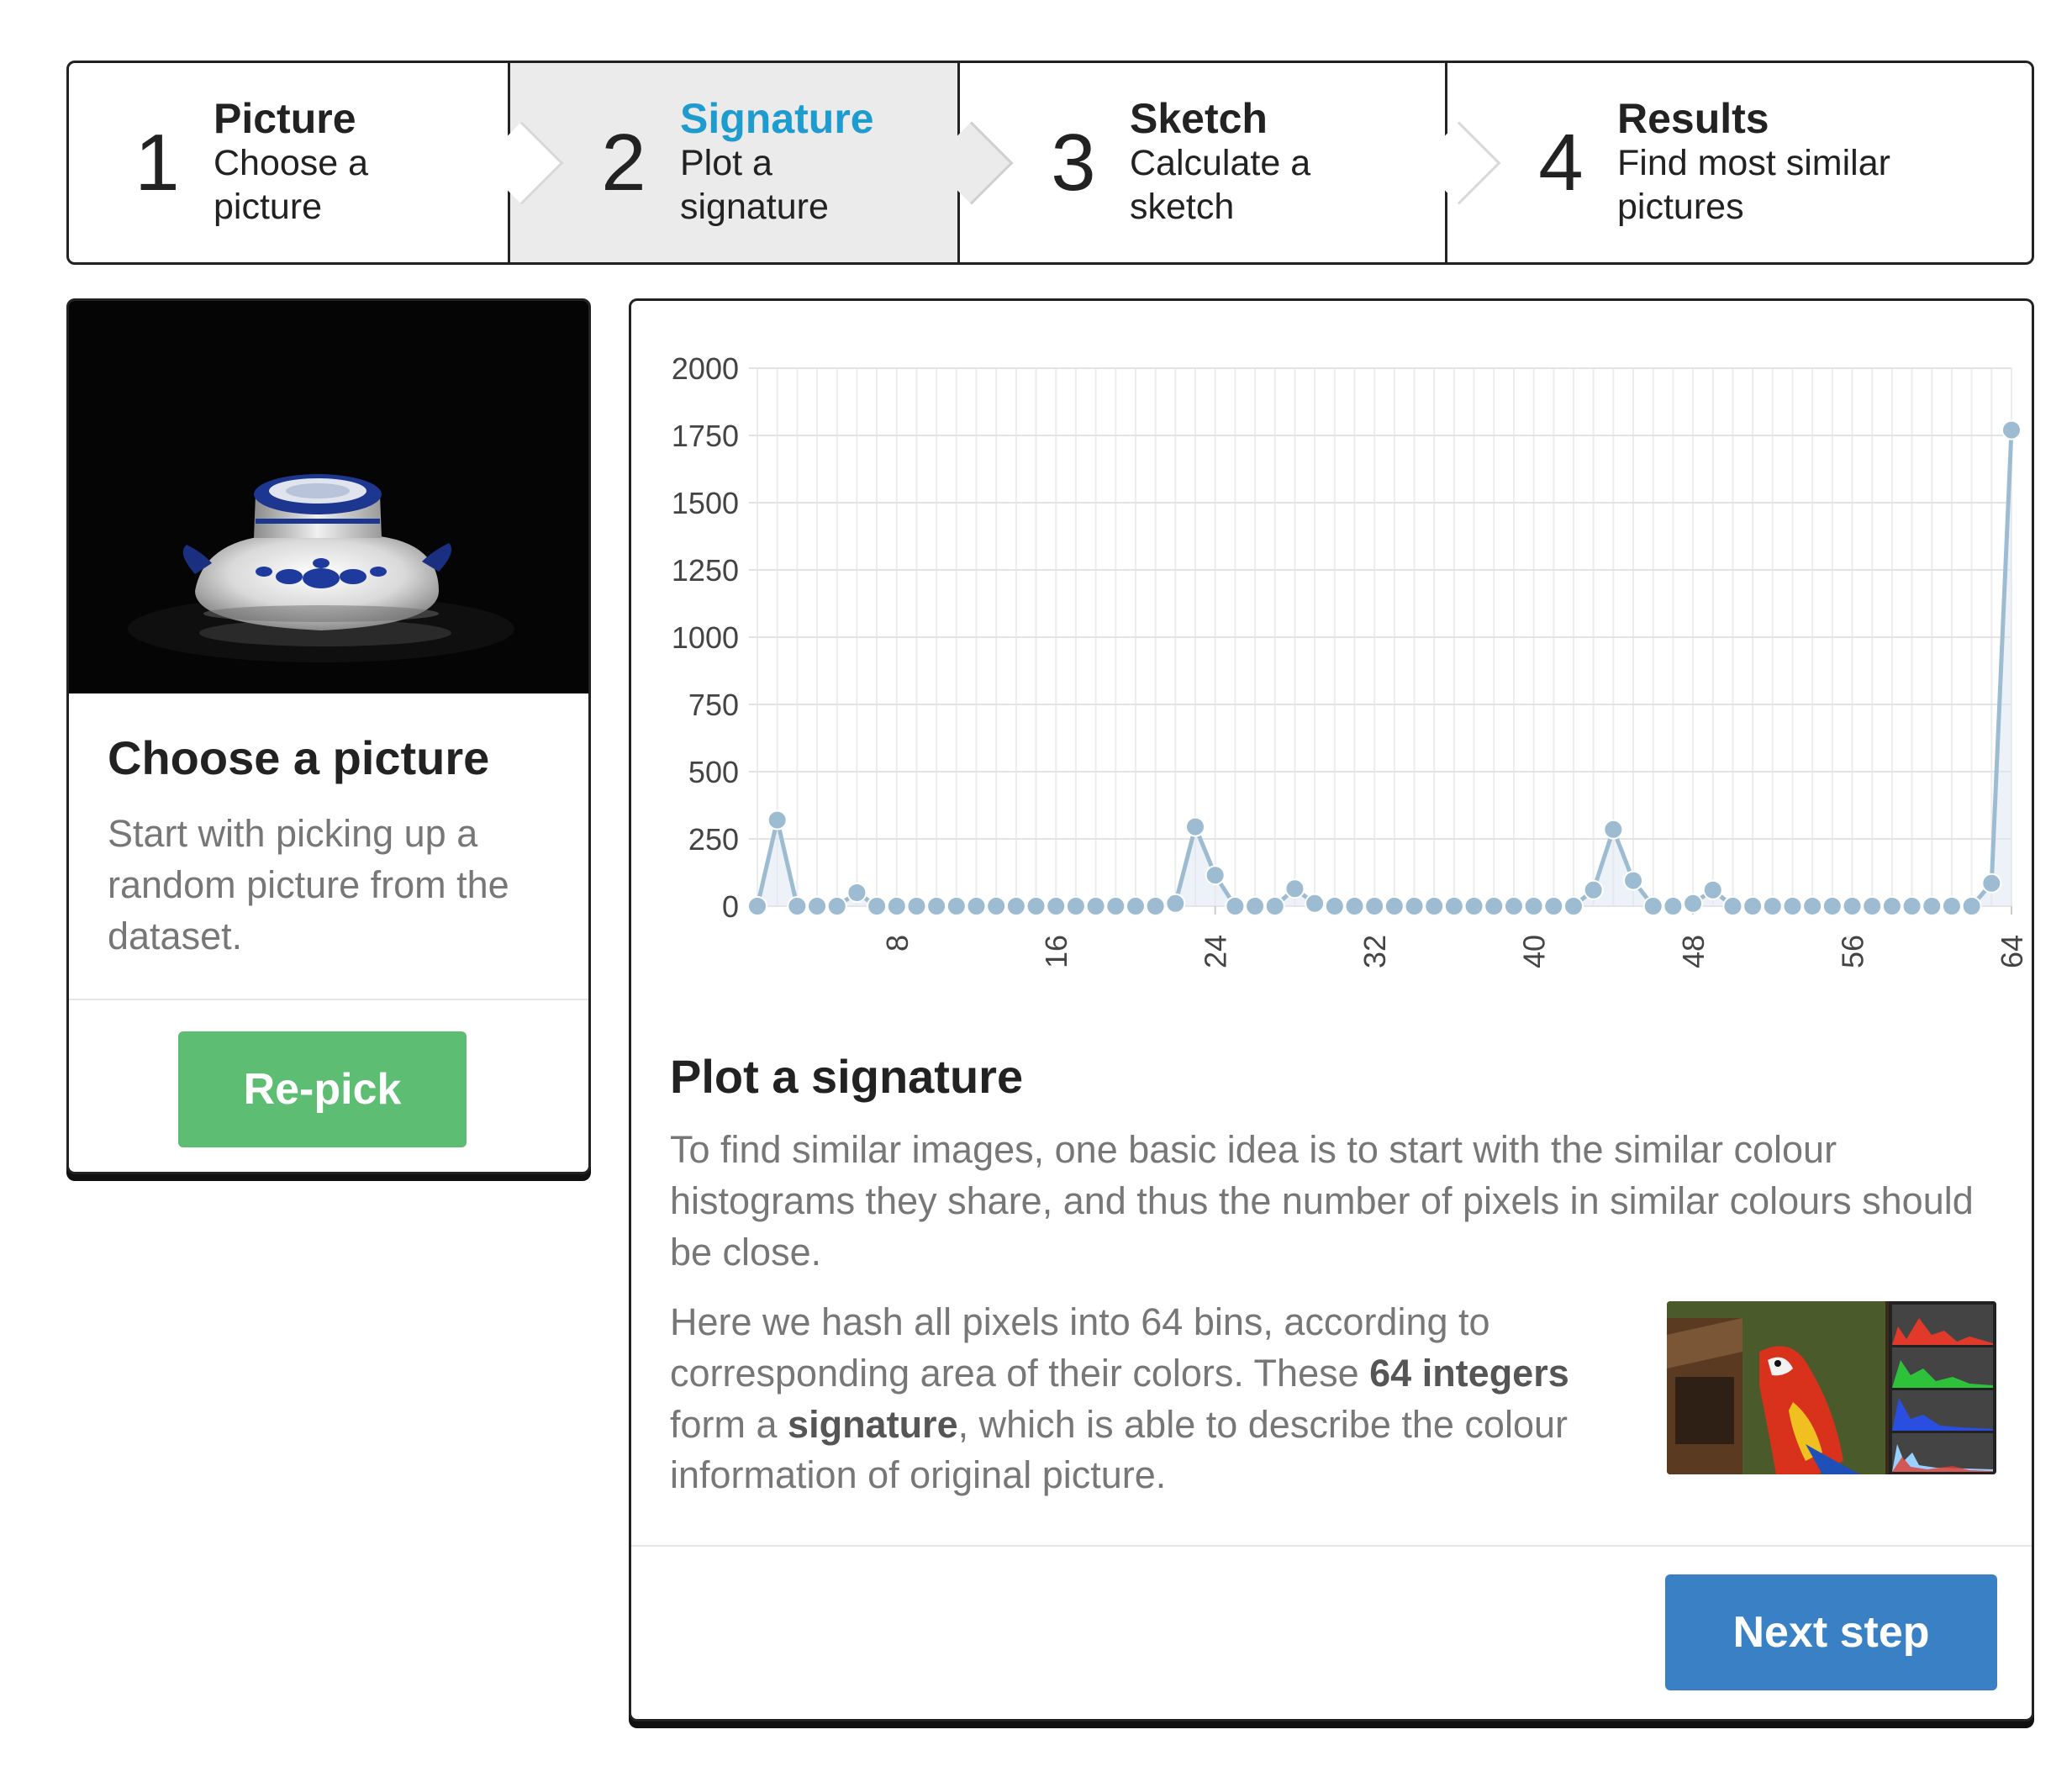 Image resolution: width=2072 pixels, height=1777 pixels. What do you see at coordinates (729, 1424) in the screenshot?
I see `paragraph-text: form a` at bounding box center [729, 1424].